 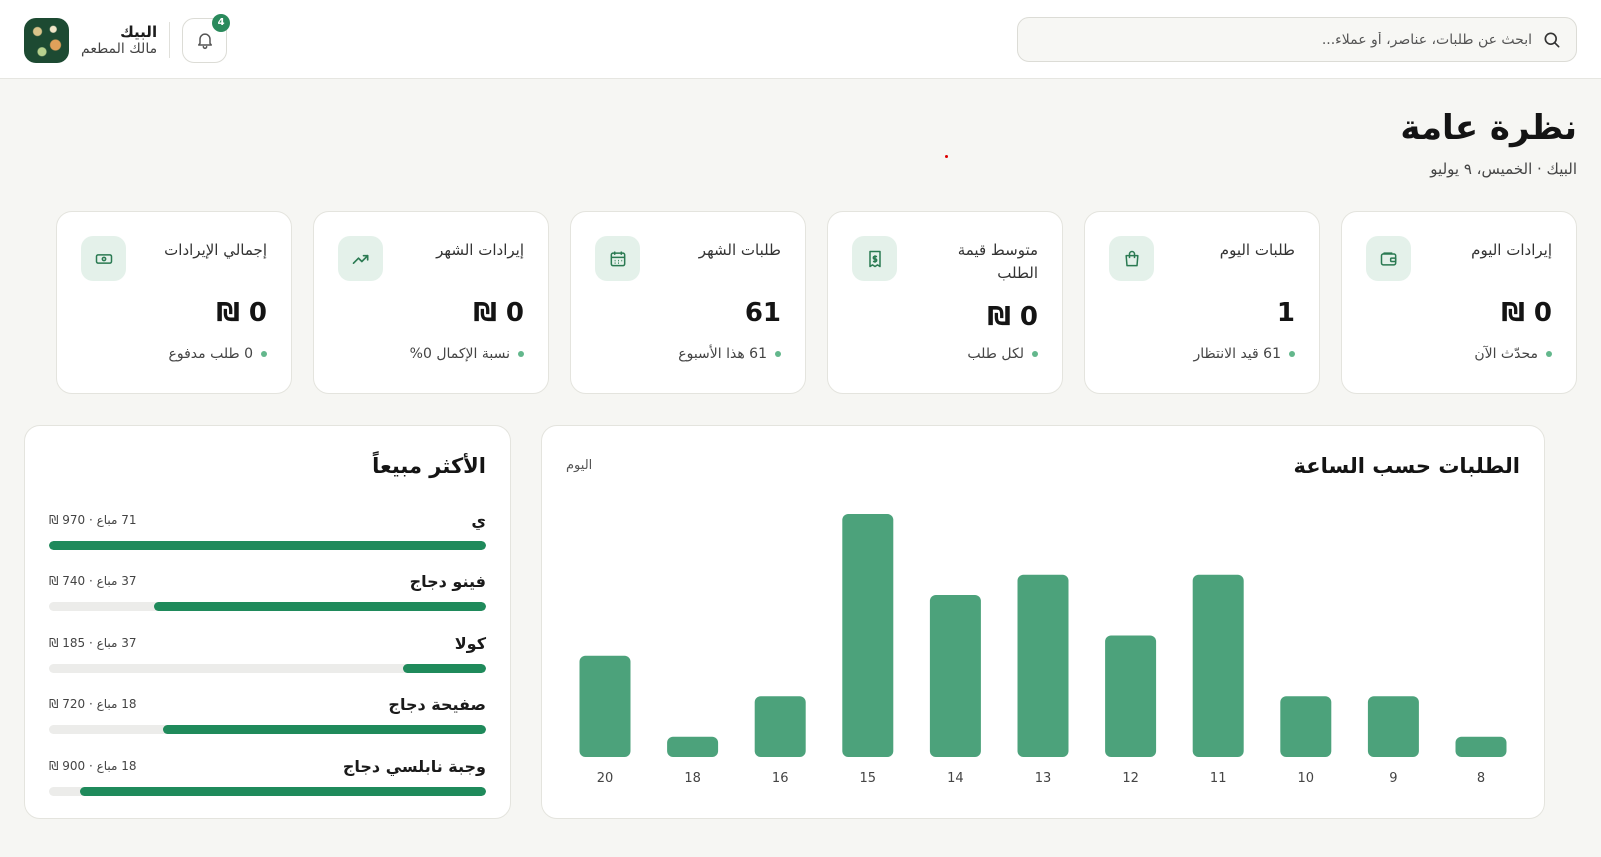 I want to click on search-icon, so click(x=1552, y=40).